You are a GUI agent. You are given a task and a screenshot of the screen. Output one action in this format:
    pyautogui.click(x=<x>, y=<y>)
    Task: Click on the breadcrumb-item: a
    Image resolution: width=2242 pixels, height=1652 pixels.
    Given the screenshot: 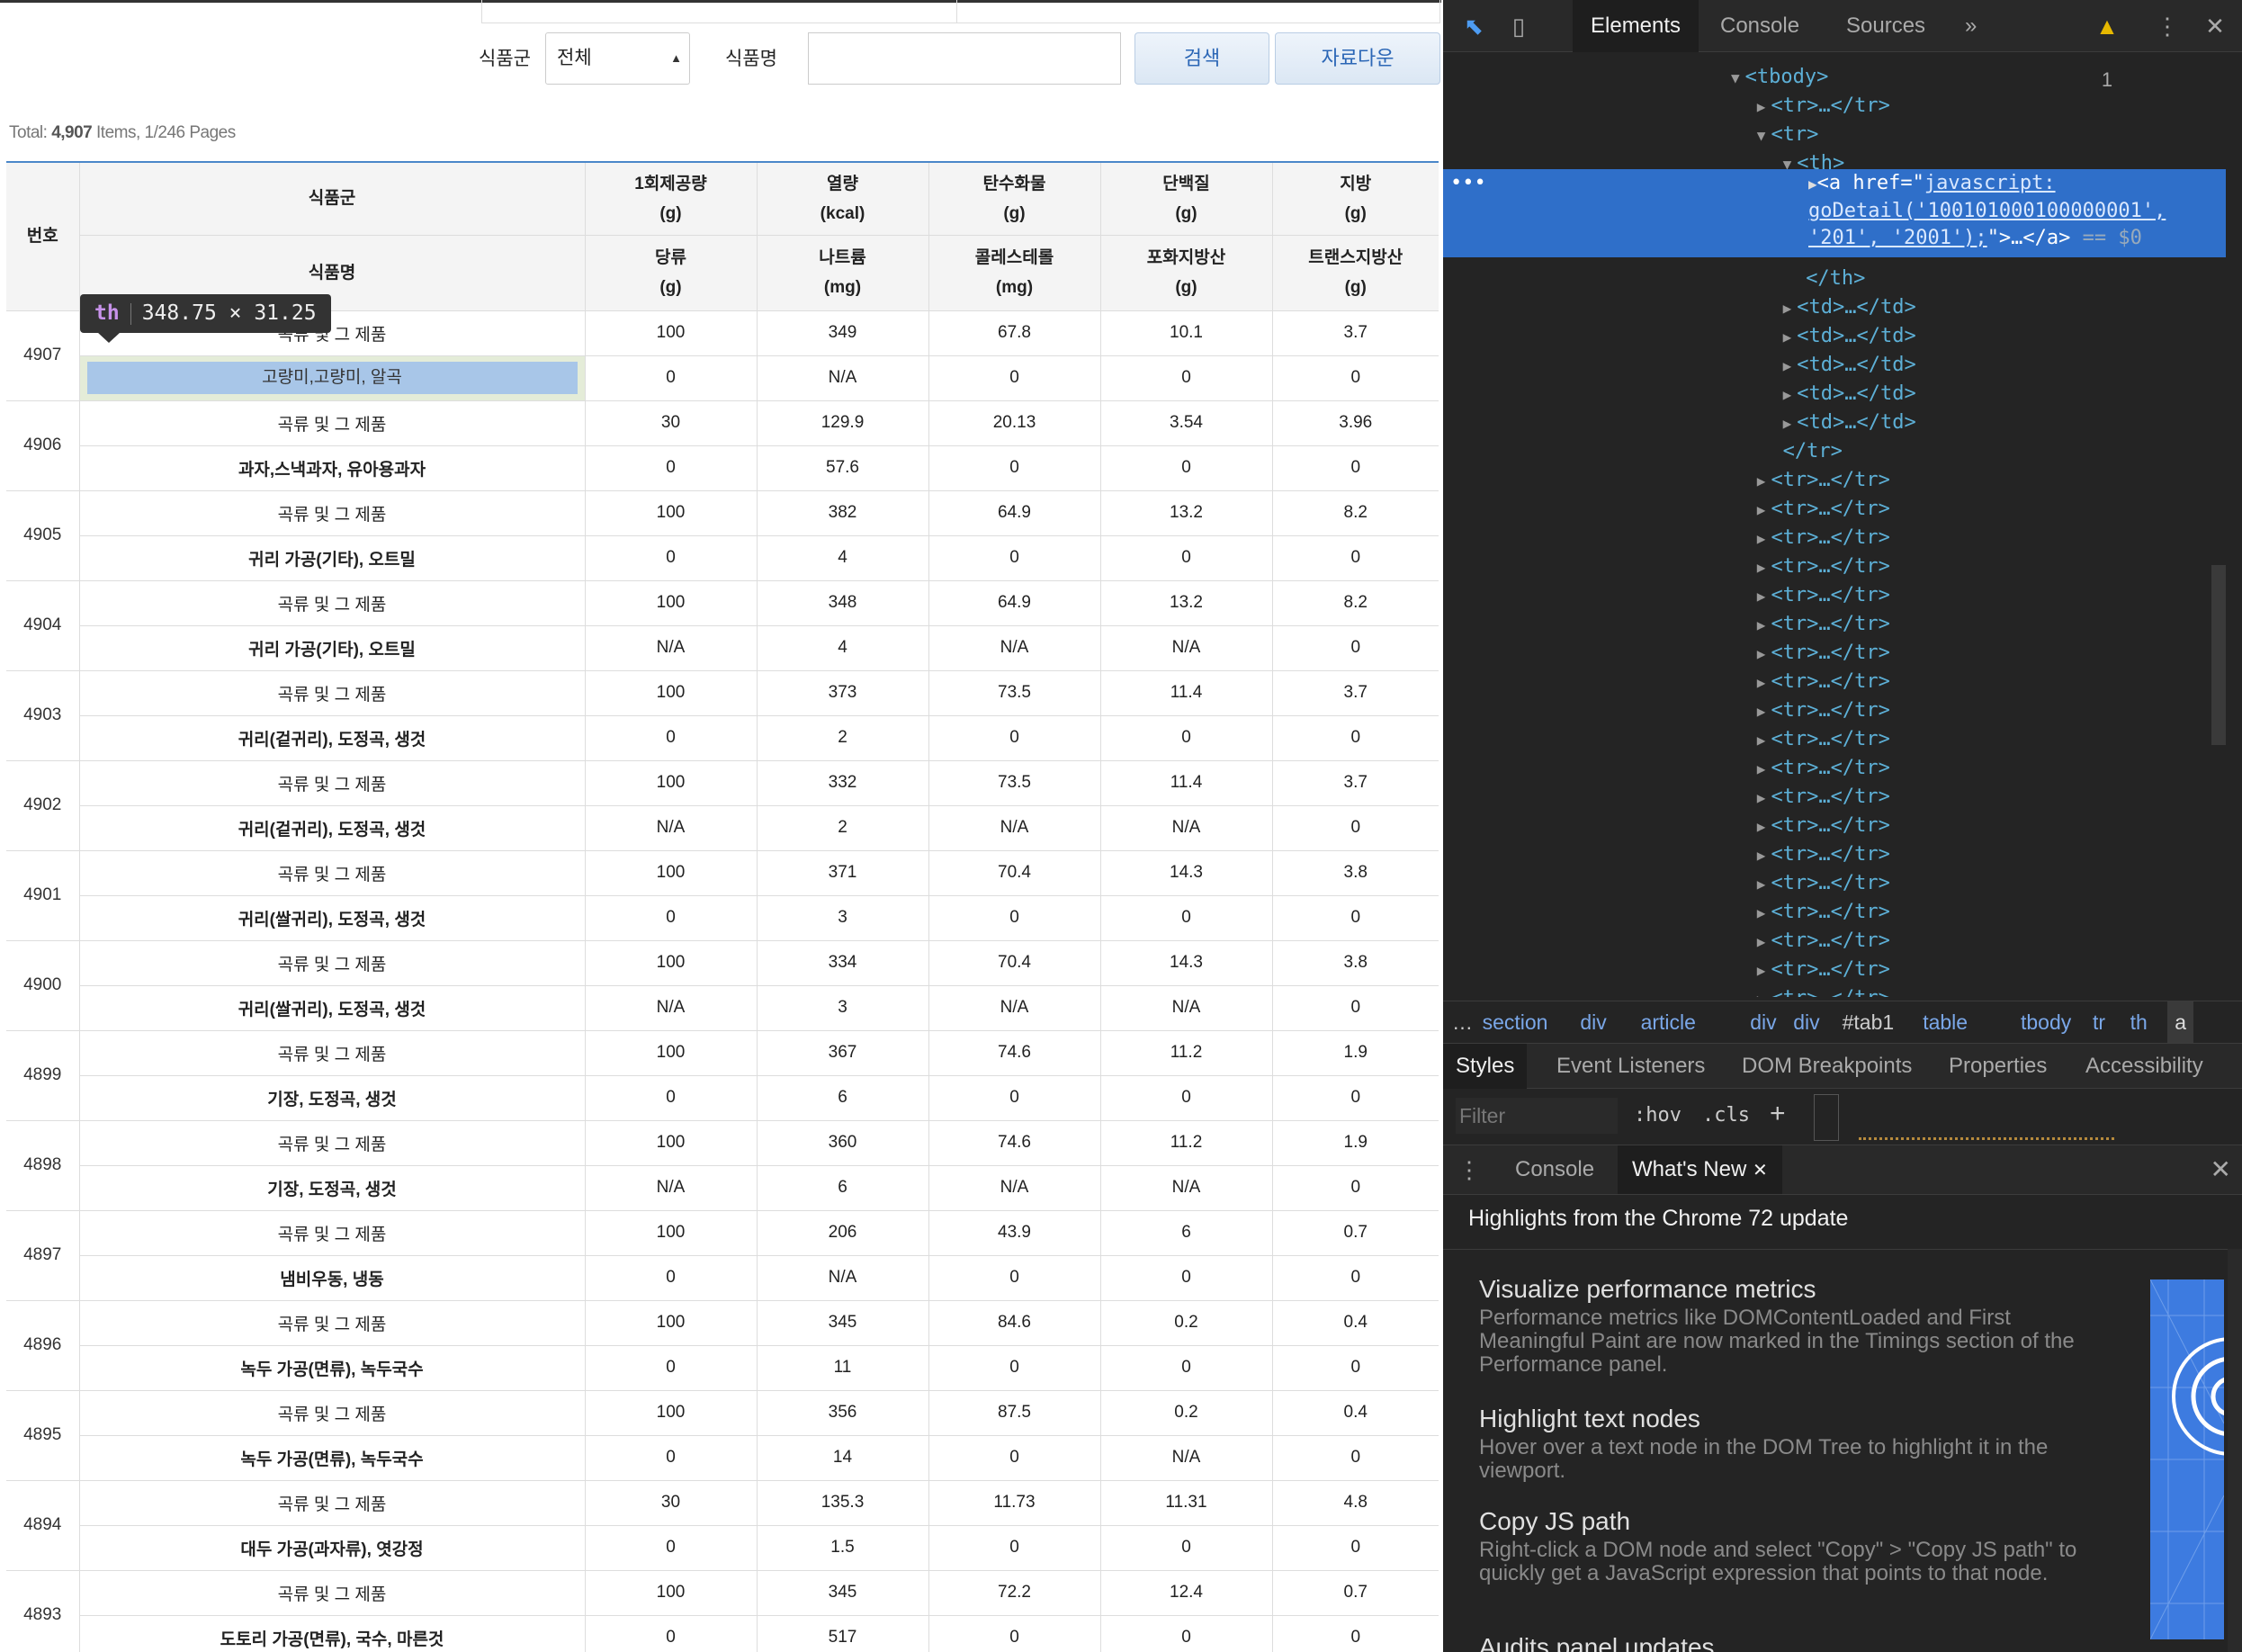 What is the action you would take?
    pyautogui.click(x=2180, y=1022)
    